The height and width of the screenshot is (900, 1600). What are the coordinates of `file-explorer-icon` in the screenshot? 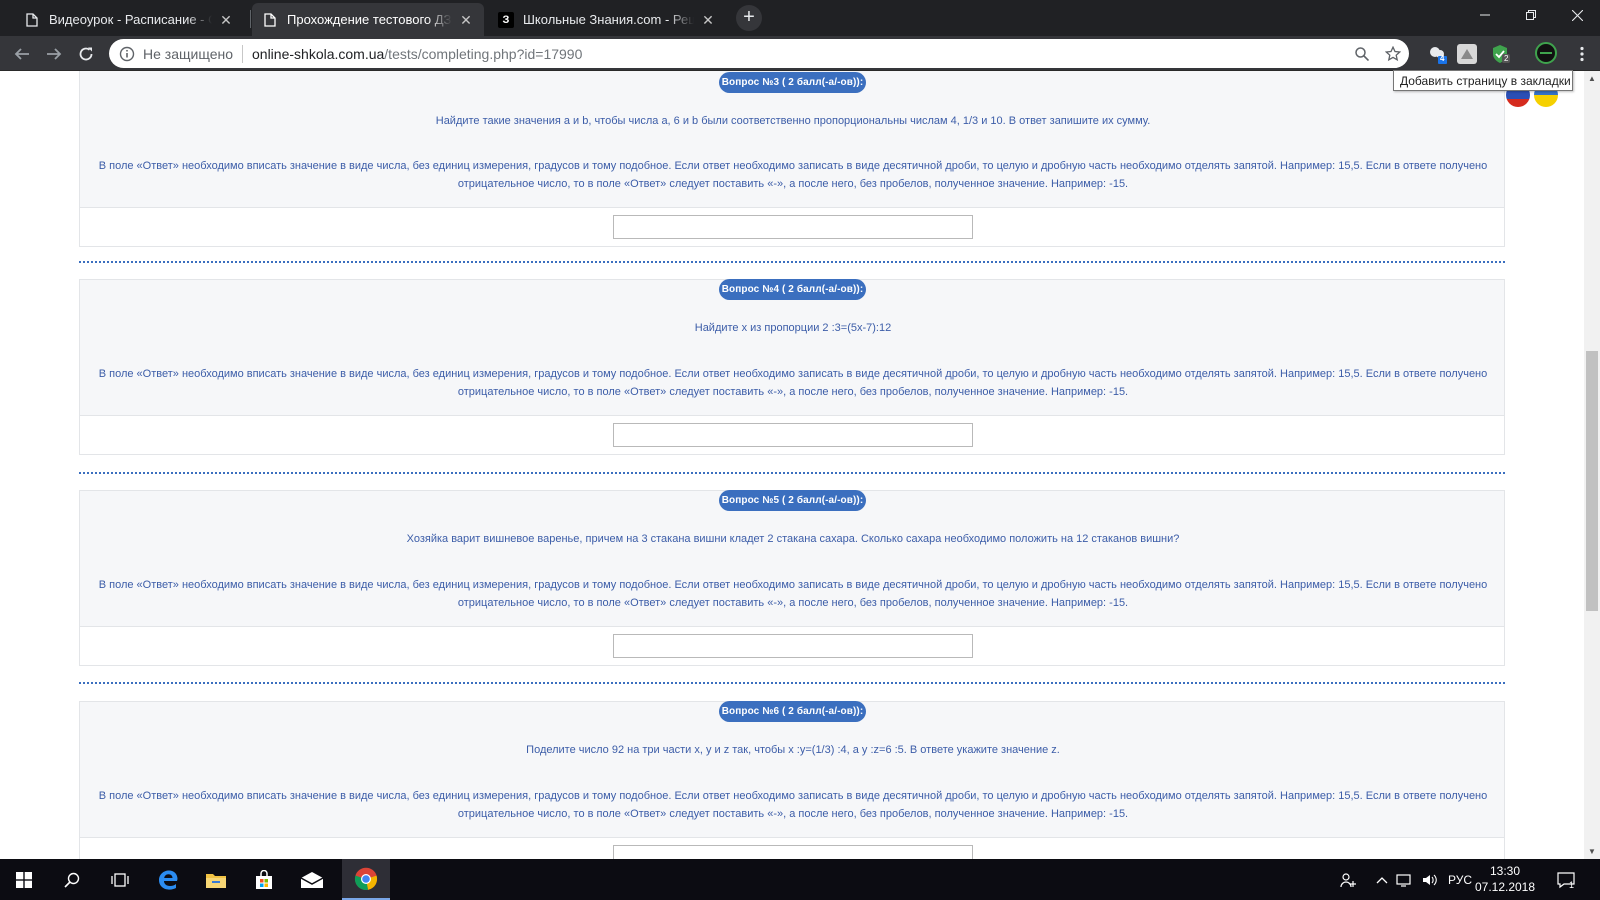 It's located at (216, 879).